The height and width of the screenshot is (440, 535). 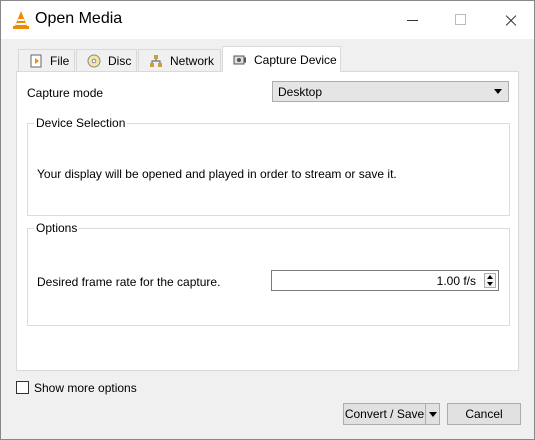 I want to click on frame-rate-value: 1.00 f/s, so click(x=456, y=281).